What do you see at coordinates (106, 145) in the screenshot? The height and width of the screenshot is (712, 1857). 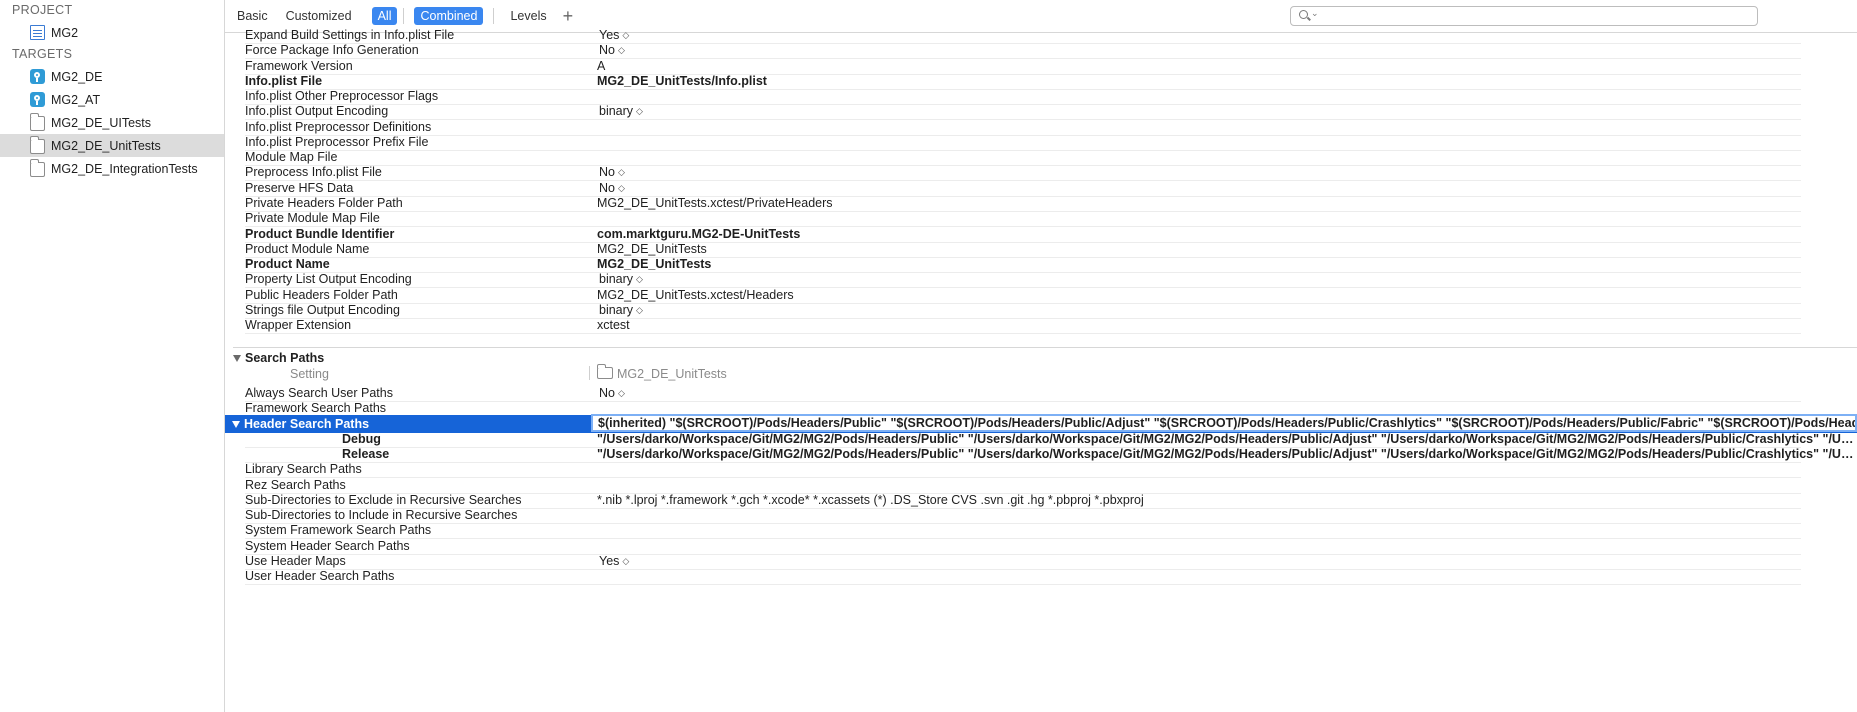 I see `sidebar-item-label: MG2_DE_UnitTests` at bounding box center [106, 145].